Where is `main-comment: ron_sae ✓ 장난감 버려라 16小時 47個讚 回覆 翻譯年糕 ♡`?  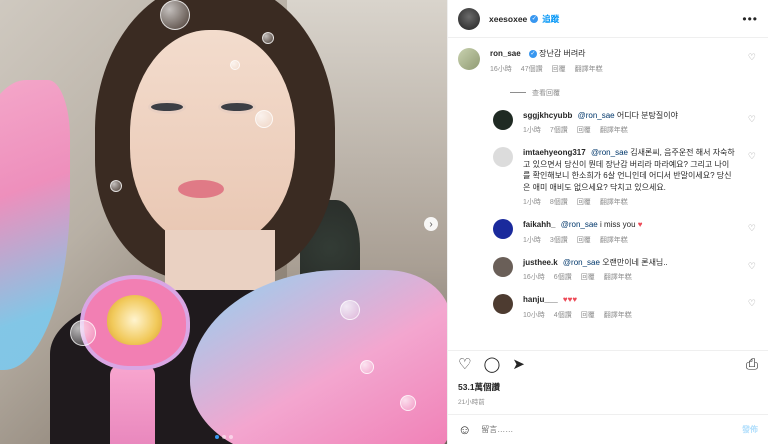
main-comment: ron_sae ✓ 장난감 버려라 16小時 47個讚 回覆 翻譯年糕 ♡ is located at coordinates (608, 61).